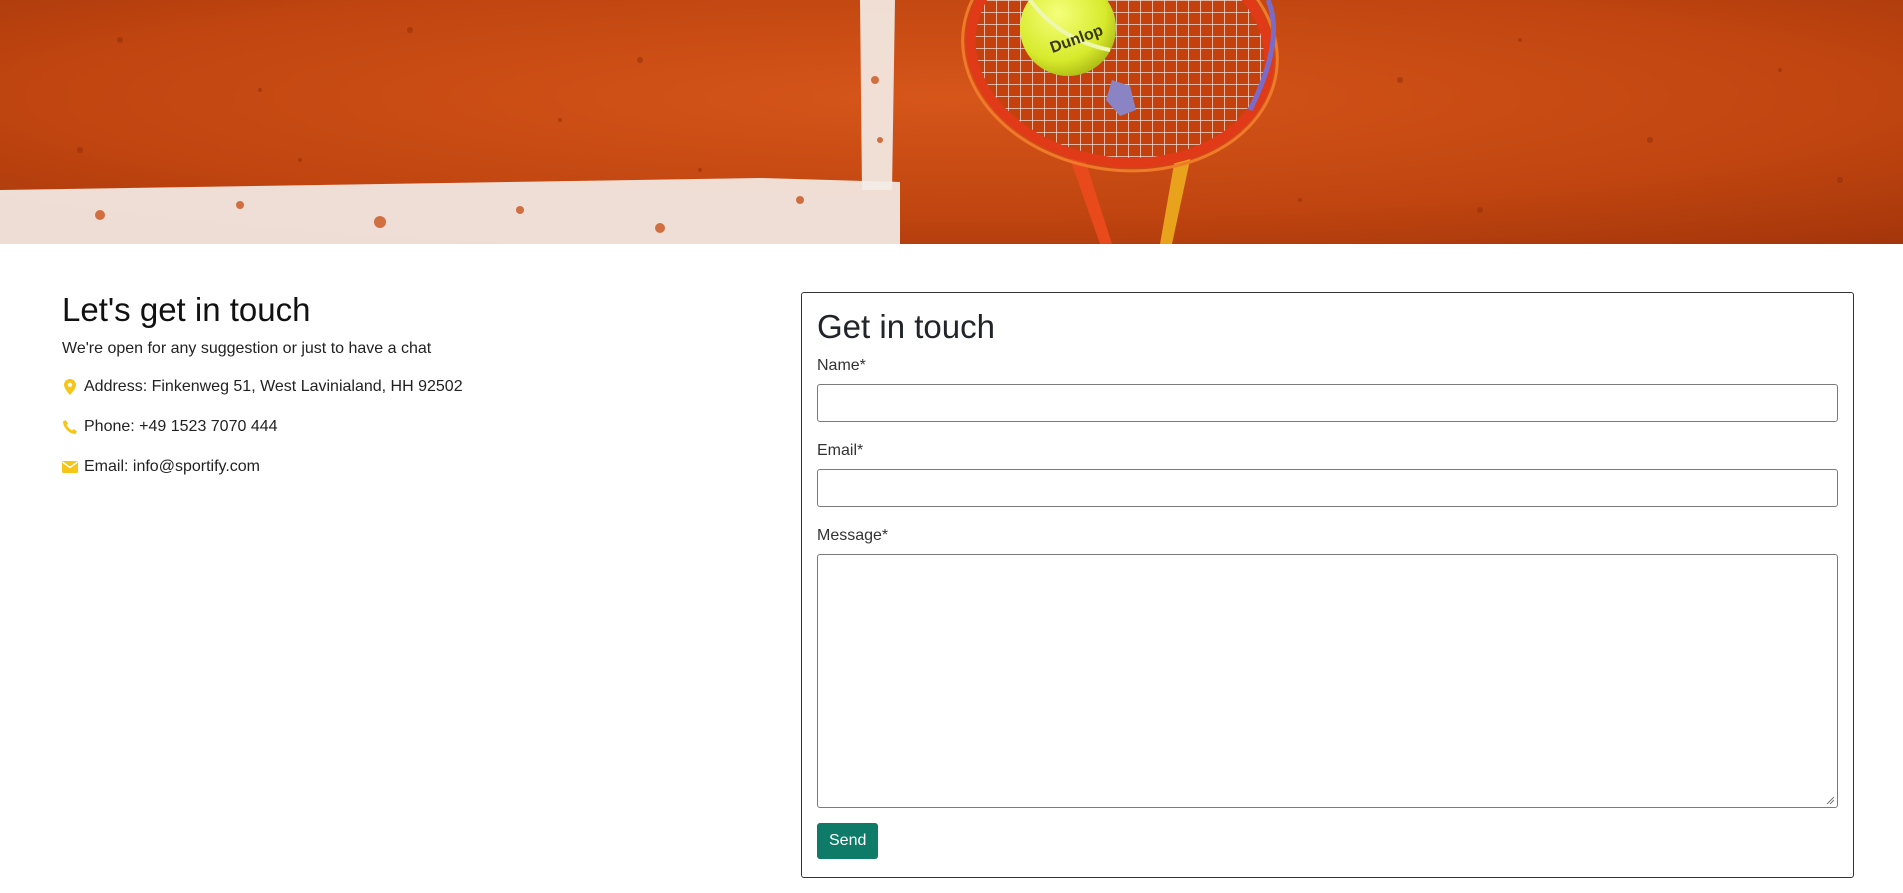 This screenshot has height=893, width=1903. I want to click on send-button: Send, so click(848, 840).